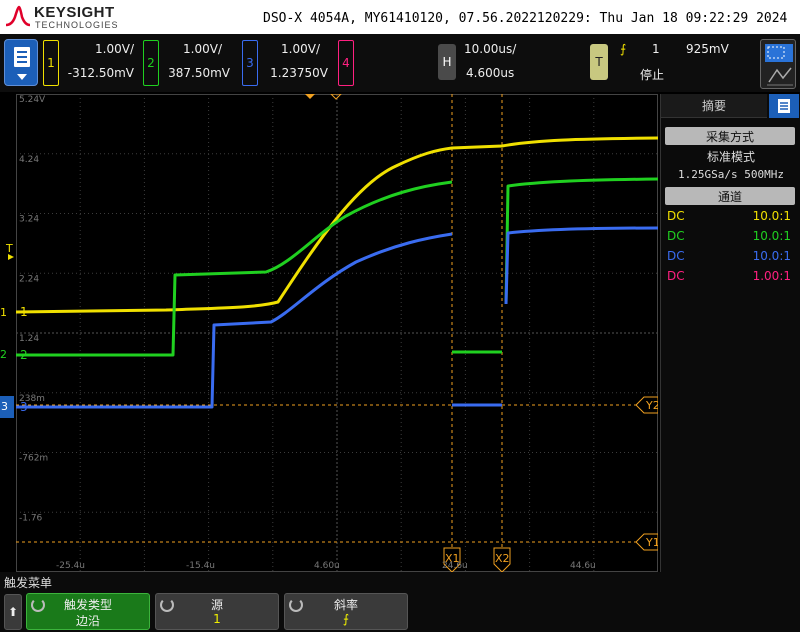 The width and height of the screenshot is (800, 632). I want to click on ch1-coupling: DC, so click(676, 216).